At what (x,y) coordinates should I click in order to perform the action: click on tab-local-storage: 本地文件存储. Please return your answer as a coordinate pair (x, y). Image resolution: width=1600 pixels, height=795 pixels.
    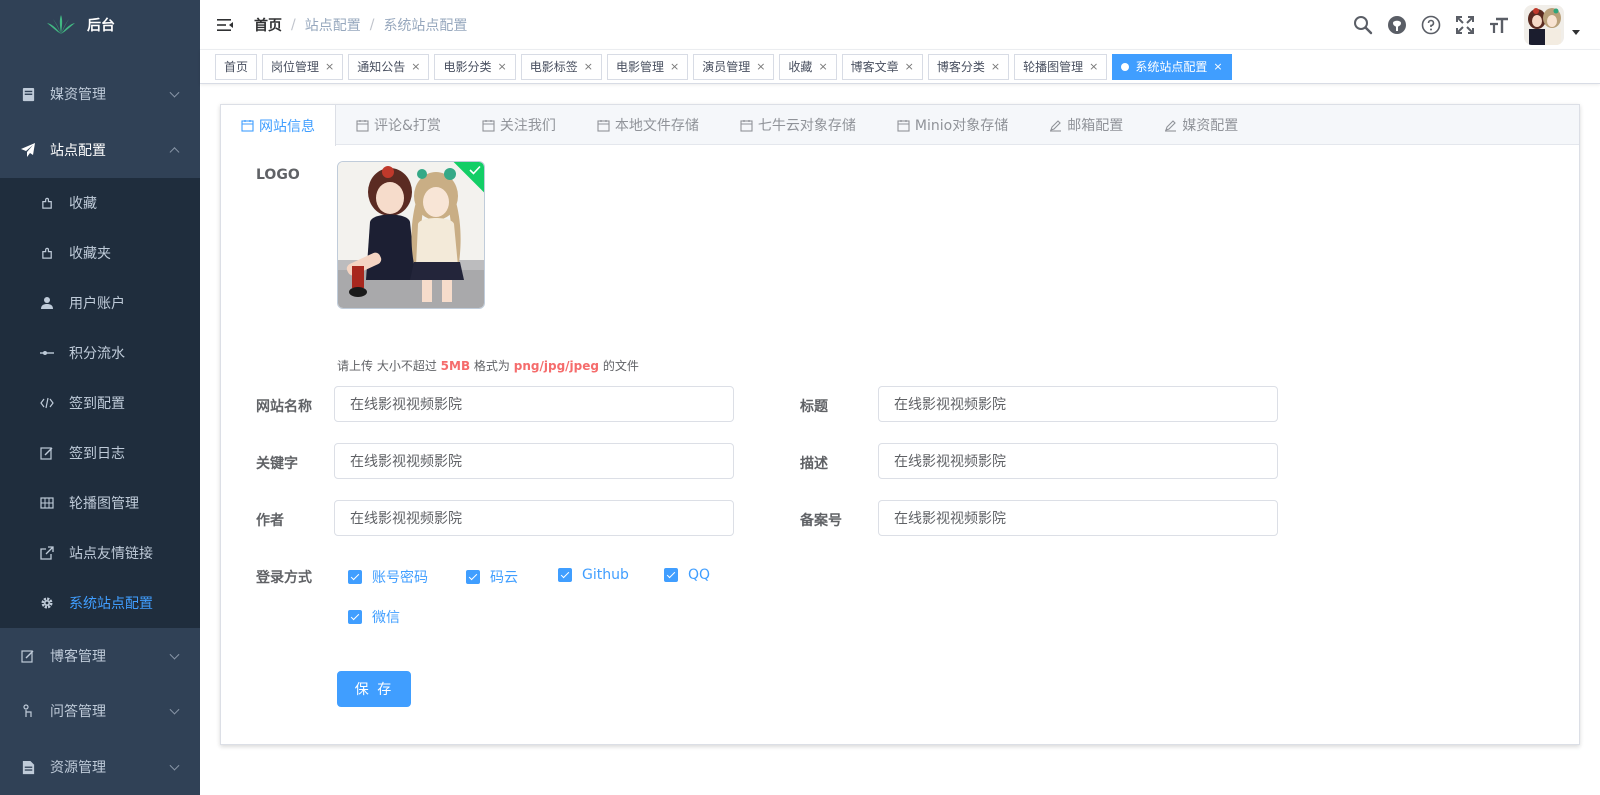
    Looking at the image, I should click on (648, 125).